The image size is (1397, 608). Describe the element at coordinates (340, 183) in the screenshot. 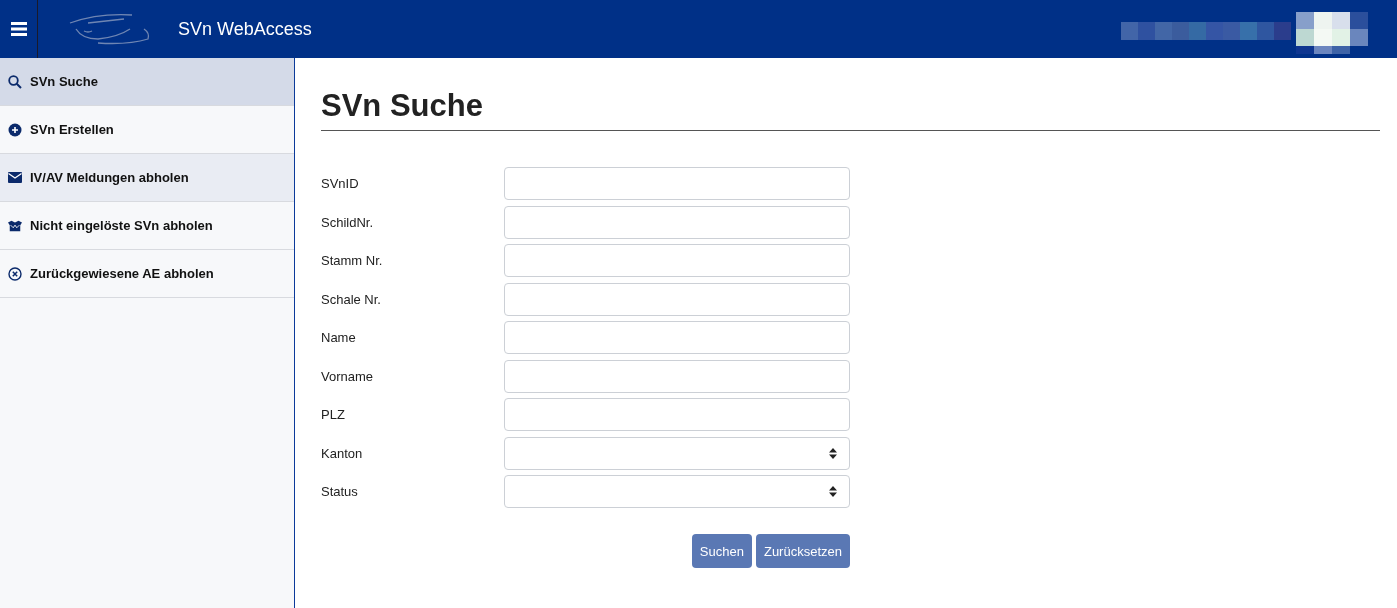

I see `field-label: SVnID` at that location.